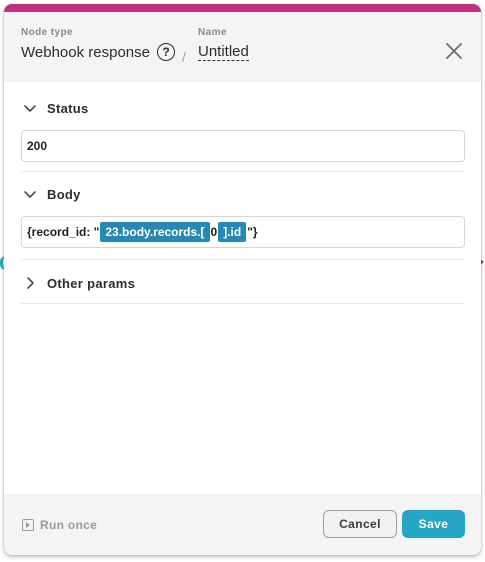 This screenshot has width=485, height=562. What do you see at coordinates (243, 108) in the screenshot?
I see `status-section-header: Status` at bounding box center [243, 108].